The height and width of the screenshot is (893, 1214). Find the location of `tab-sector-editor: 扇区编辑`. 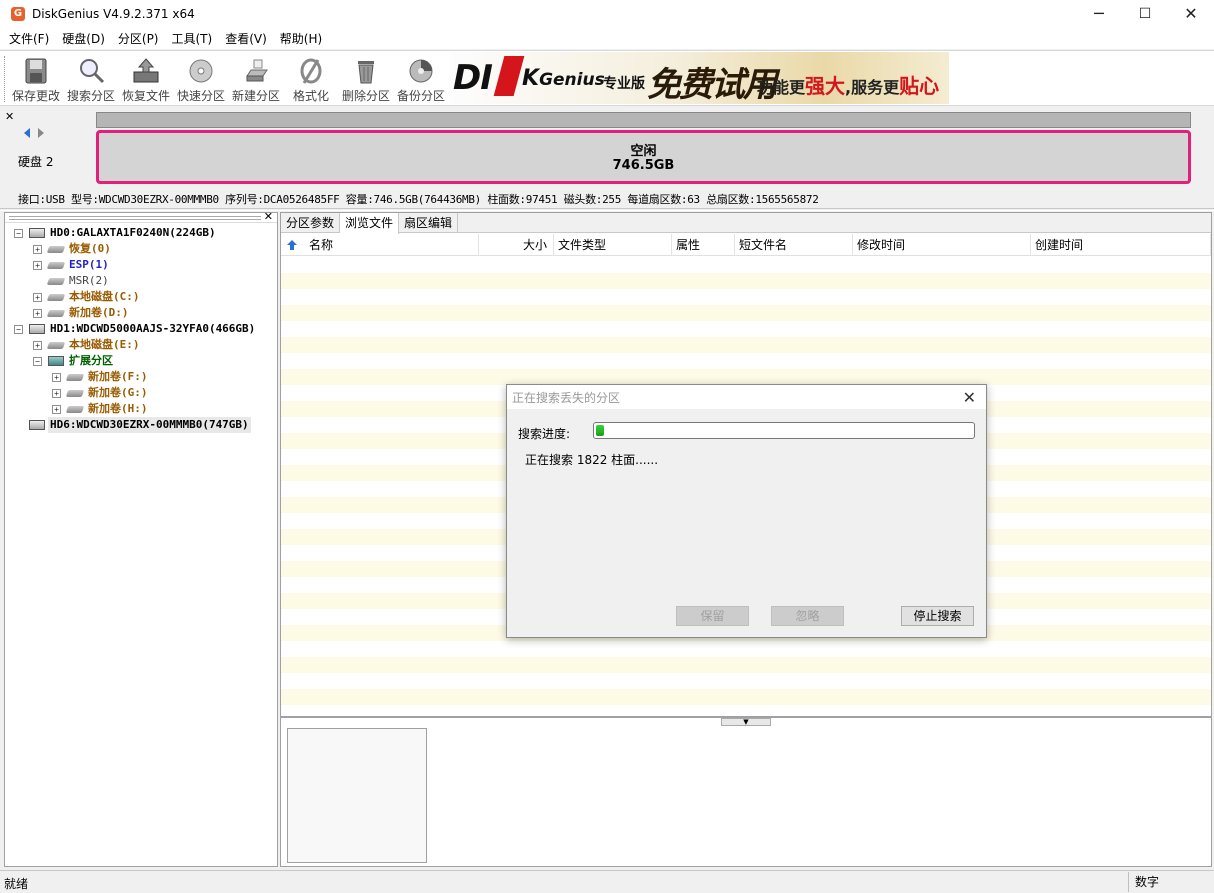

tab-sector-editor: 扇区编辑 is located at coordinates (429, 223).